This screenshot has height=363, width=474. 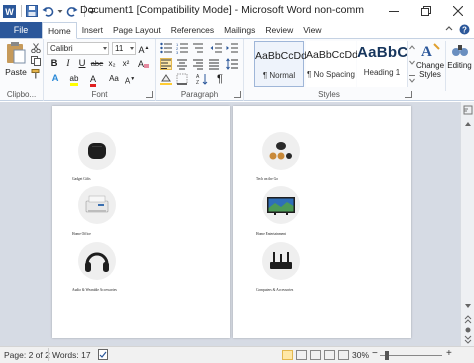 What do you see at coordinates (315, 355) in the screenshot?
I see `web-layout-view-icon` at bounding box center [315, 355].